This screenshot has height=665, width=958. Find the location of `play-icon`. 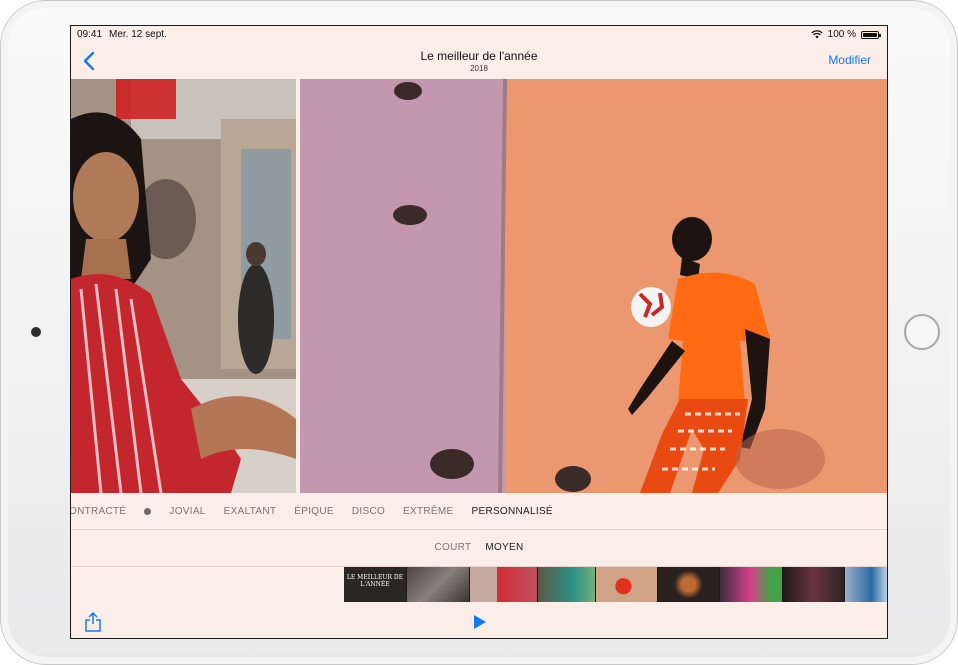

play-icon is located at coordinates (480, 622).